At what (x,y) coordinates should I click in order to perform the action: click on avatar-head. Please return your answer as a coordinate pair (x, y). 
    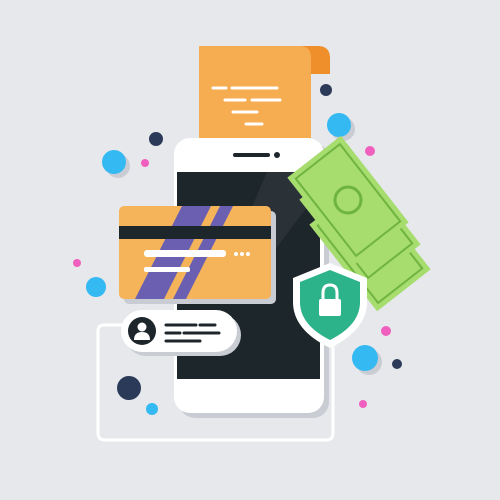
    Looking at the image, I should click on (142, 327).